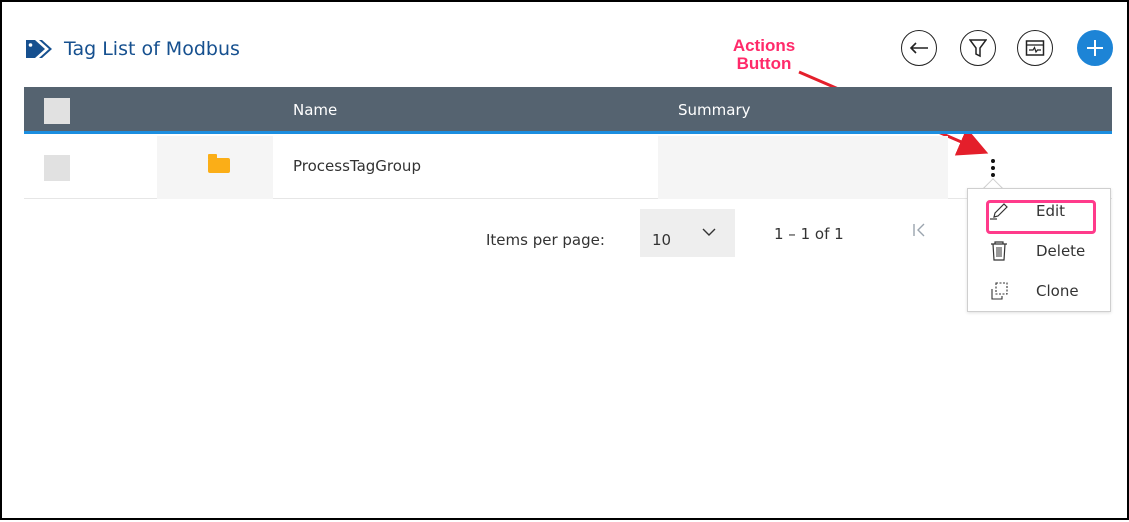 The image size is (1129, 522). I want to click on items-per-page-label: Items per page:, so click(545, 240).